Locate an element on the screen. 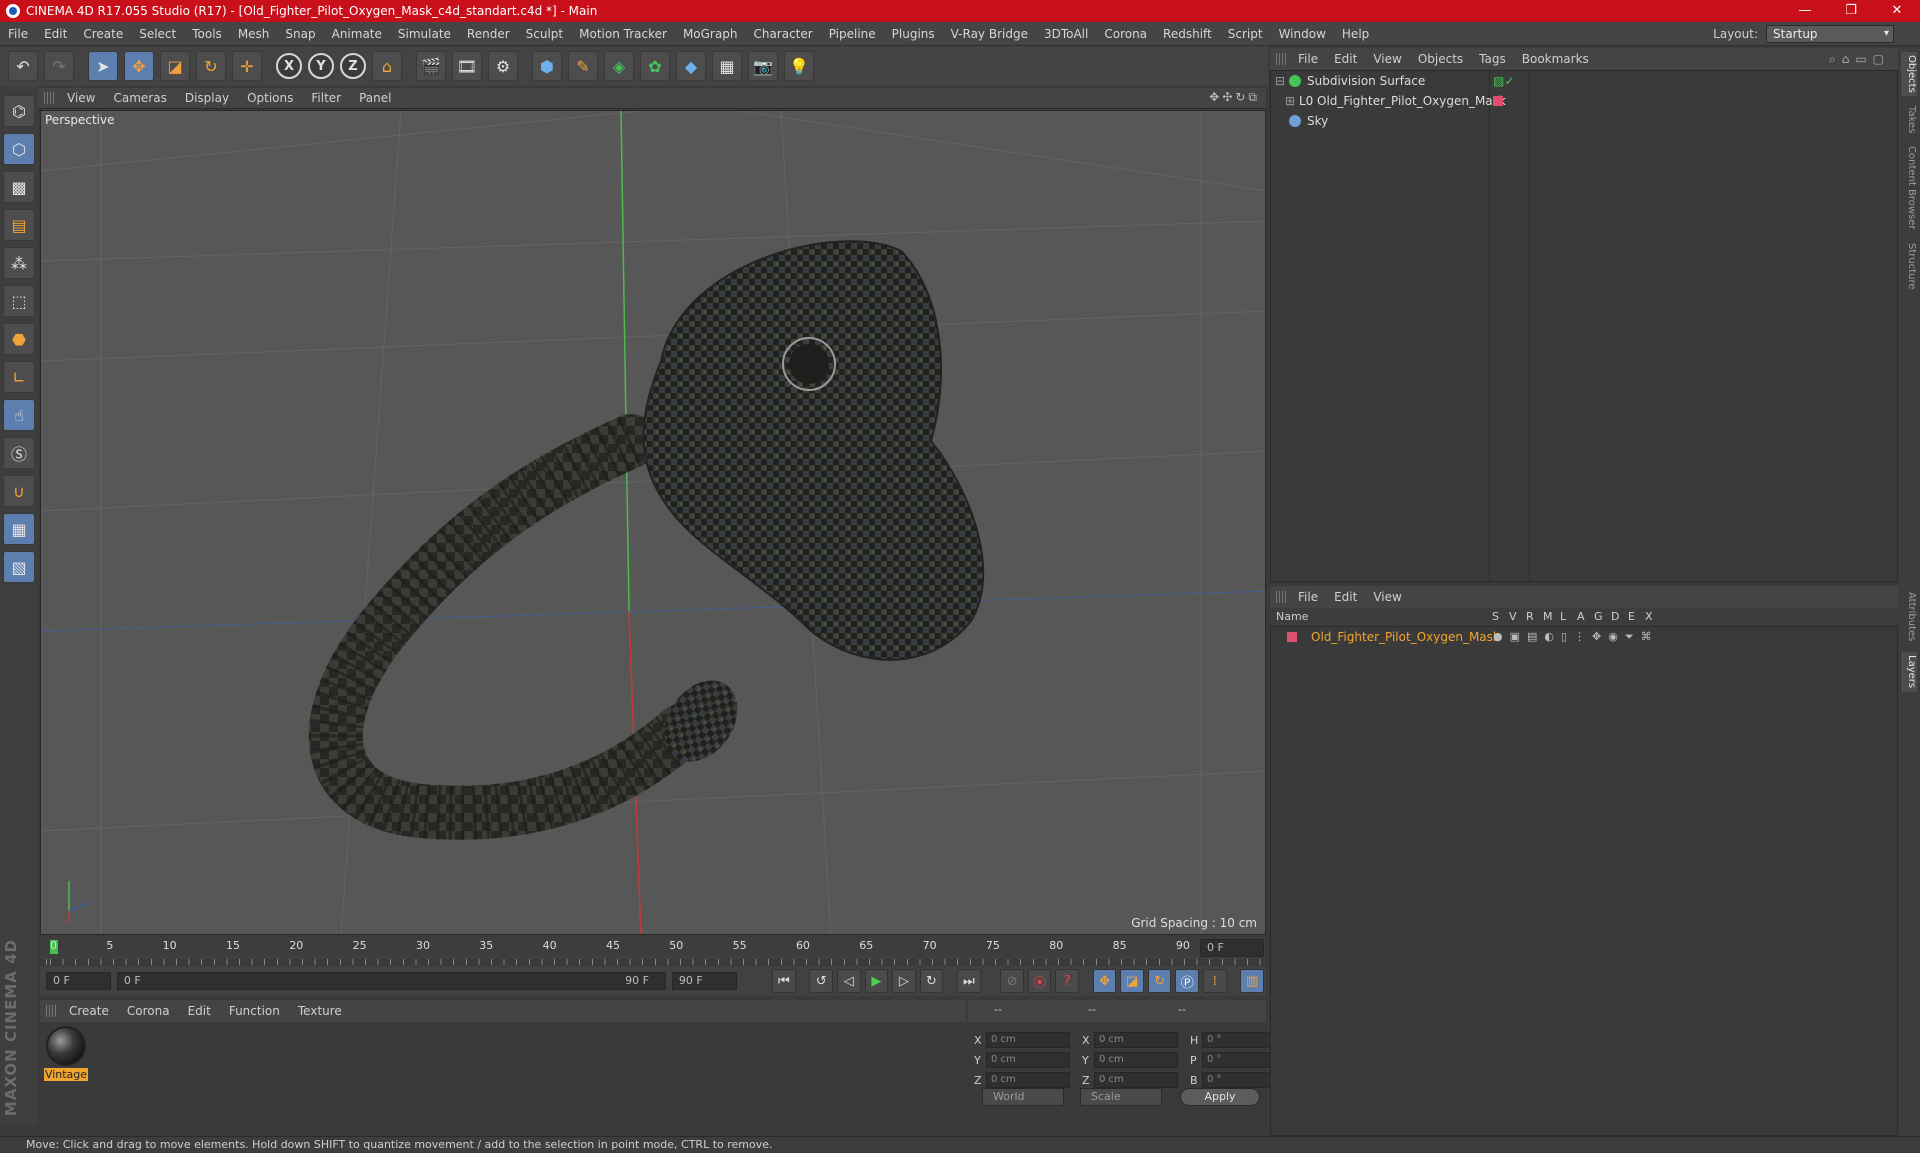 This screenshot has height=1153, width=1920. object-menu-file: File is located at coordinates (1308, 59).